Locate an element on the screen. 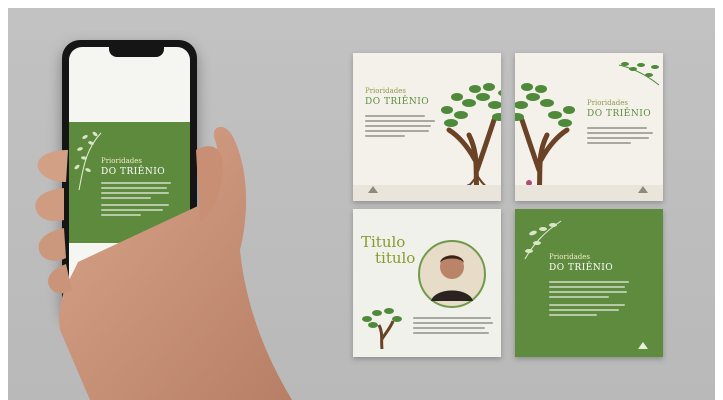 The height and width of the screenshot is (400, 723). post-card-3: Titulo titulo is located at coordinates (427, 283).